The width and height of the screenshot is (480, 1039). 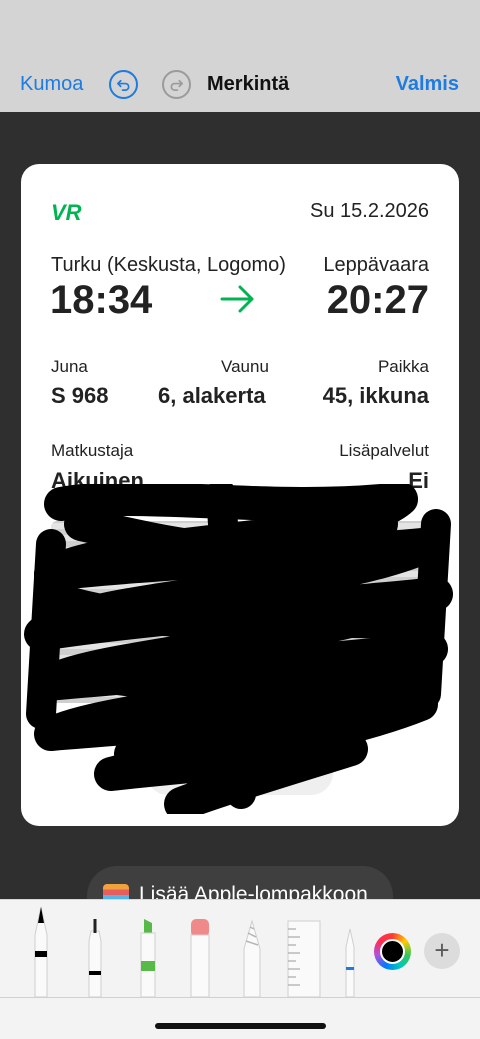 What do you see at coordinates (442, 951) in the screenshot?
I see `add-tool-button: +` at bounding box center [442, 951].